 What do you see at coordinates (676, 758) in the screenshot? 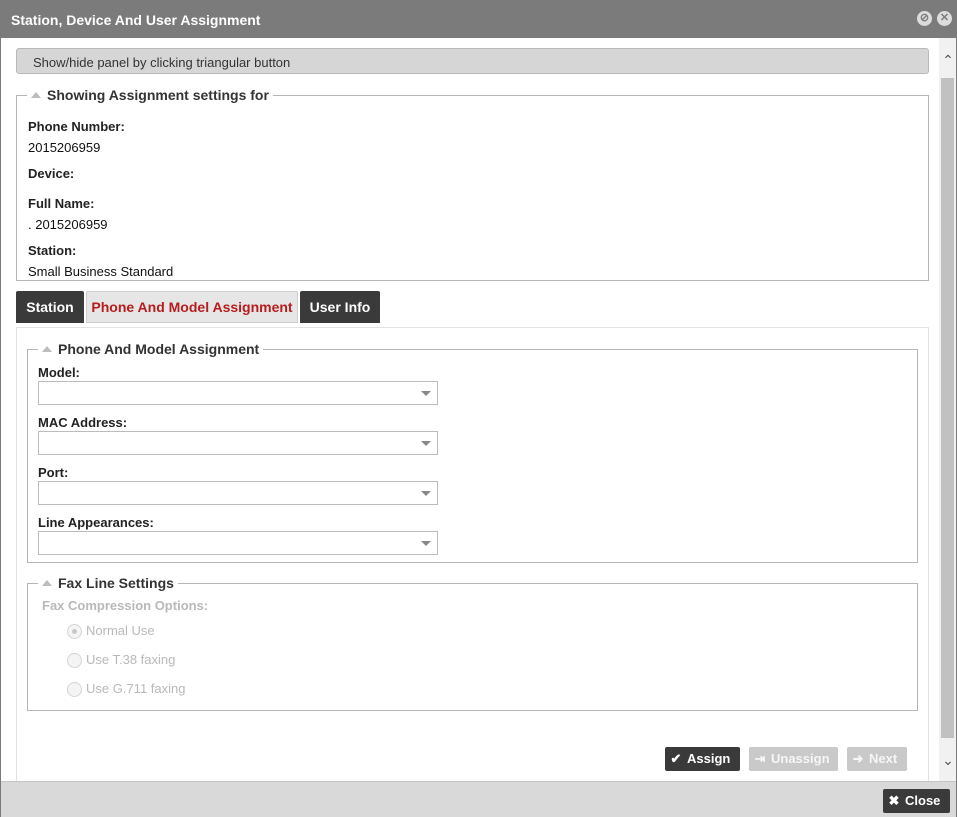
I see `checkmark-icon: ✔` at bounding box center [676, 758].